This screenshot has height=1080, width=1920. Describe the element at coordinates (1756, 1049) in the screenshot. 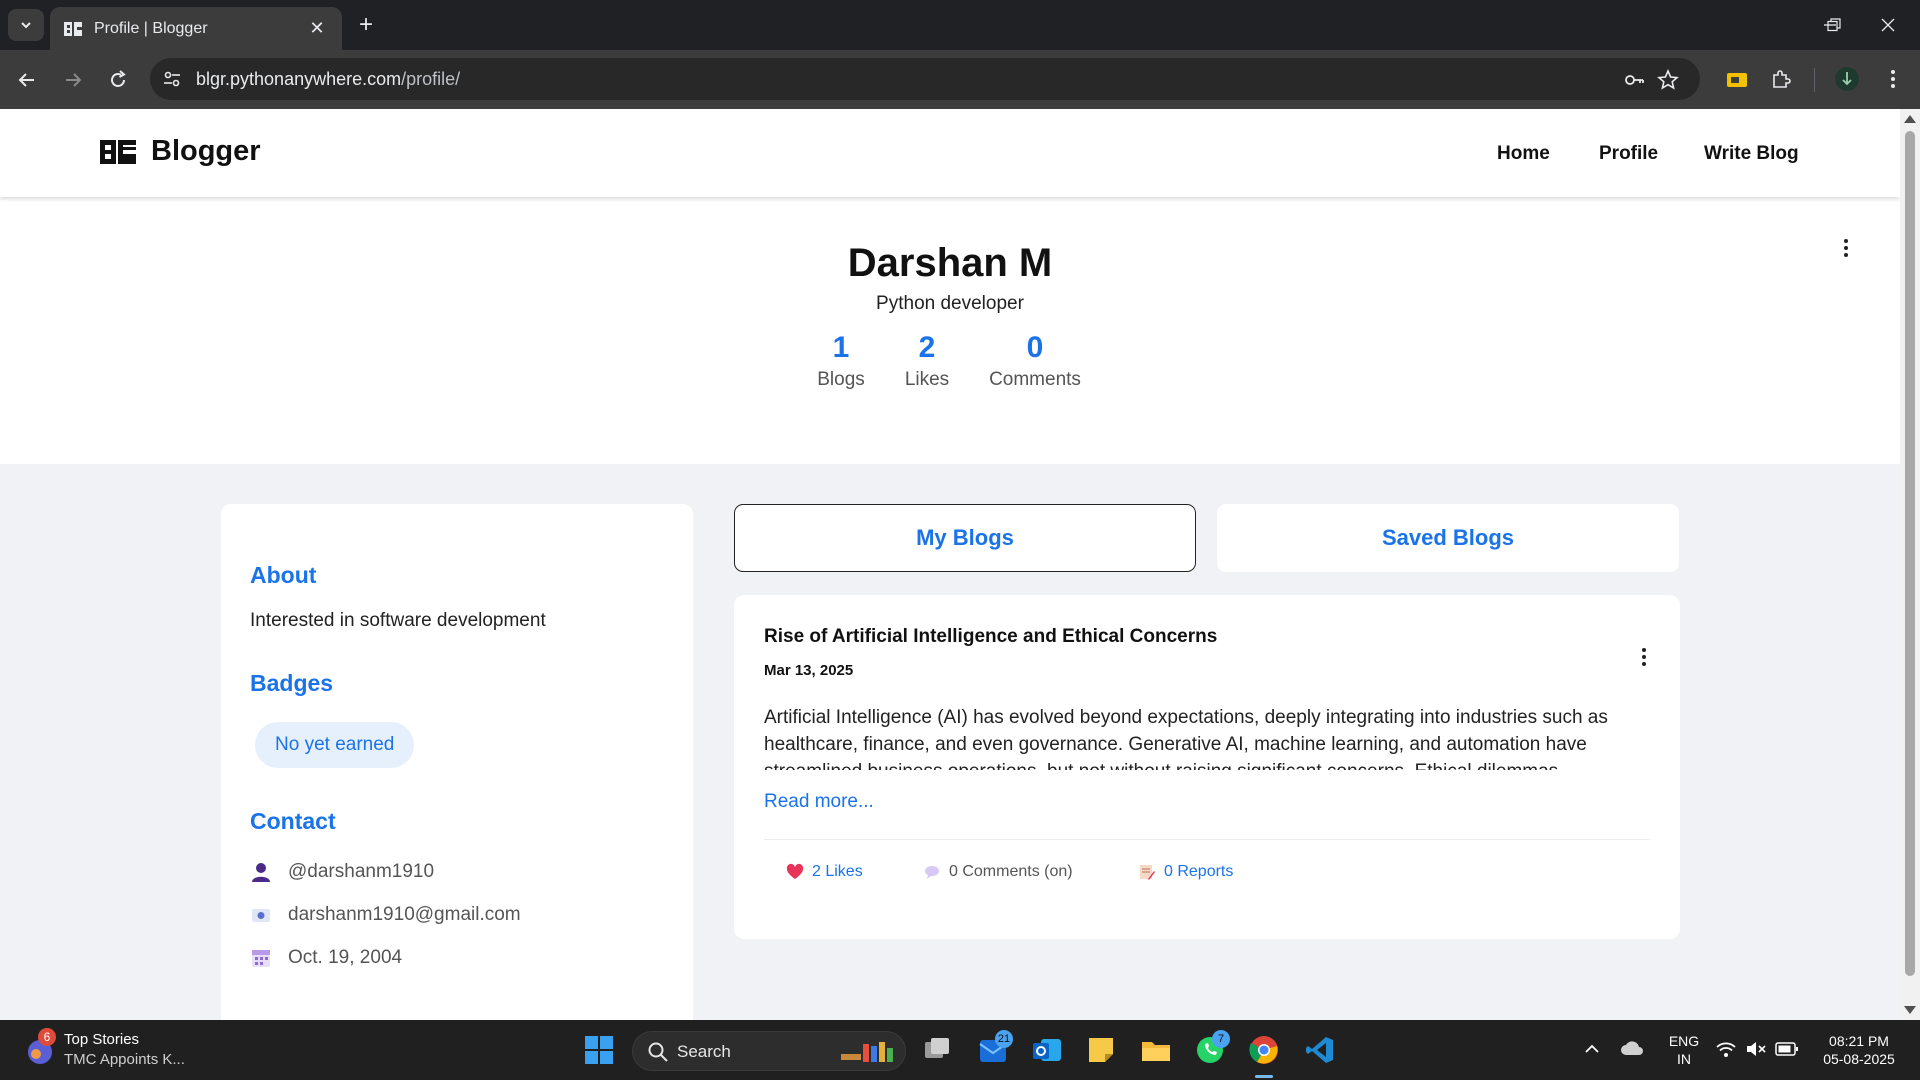

I see `volume-muted-icon` at that location.